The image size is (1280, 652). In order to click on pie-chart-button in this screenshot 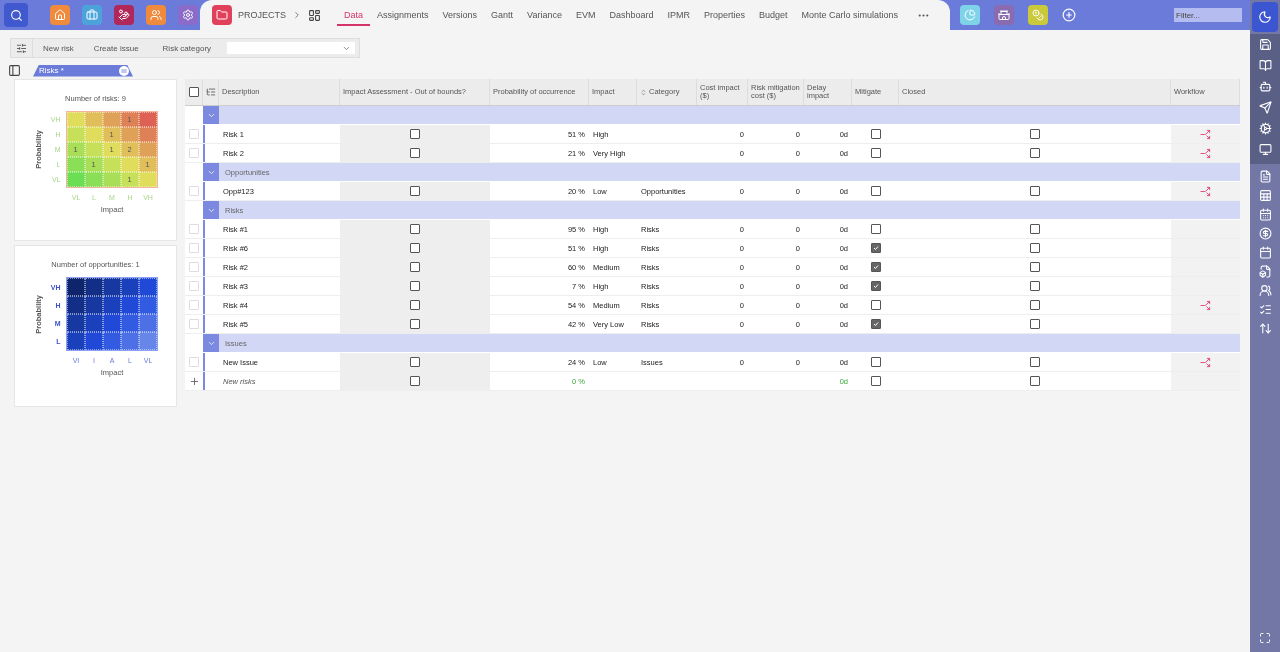, I will do `click(970, 15)`.